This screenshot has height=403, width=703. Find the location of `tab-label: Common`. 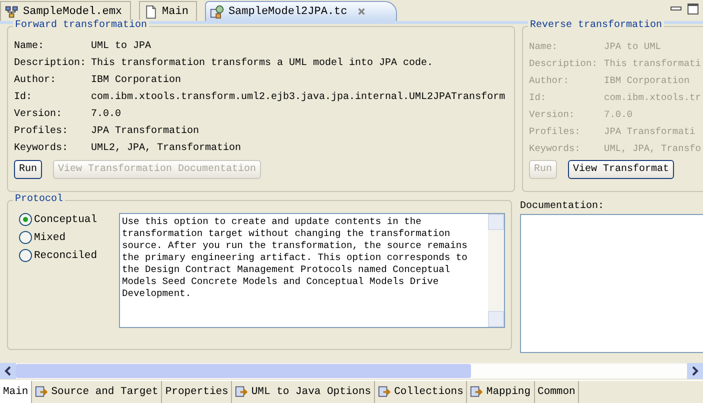

tab-label: Common is located at coordinates (557, 392).